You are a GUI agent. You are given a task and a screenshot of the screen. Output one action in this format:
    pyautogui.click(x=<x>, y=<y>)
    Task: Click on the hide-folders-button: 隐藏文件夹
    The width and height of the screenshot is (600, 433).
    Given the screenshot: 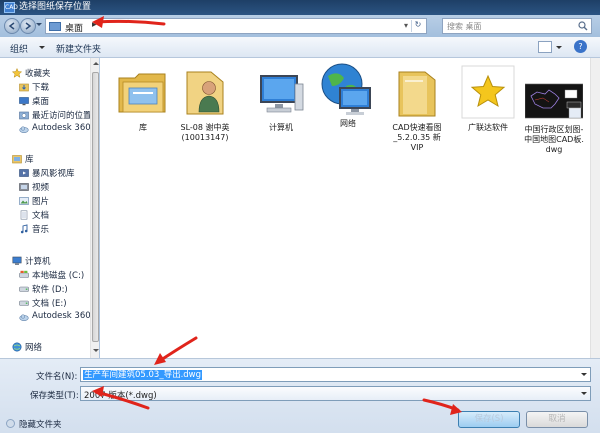 What is the action you would take?
    pyautogui.click(x=40, y=424)
    